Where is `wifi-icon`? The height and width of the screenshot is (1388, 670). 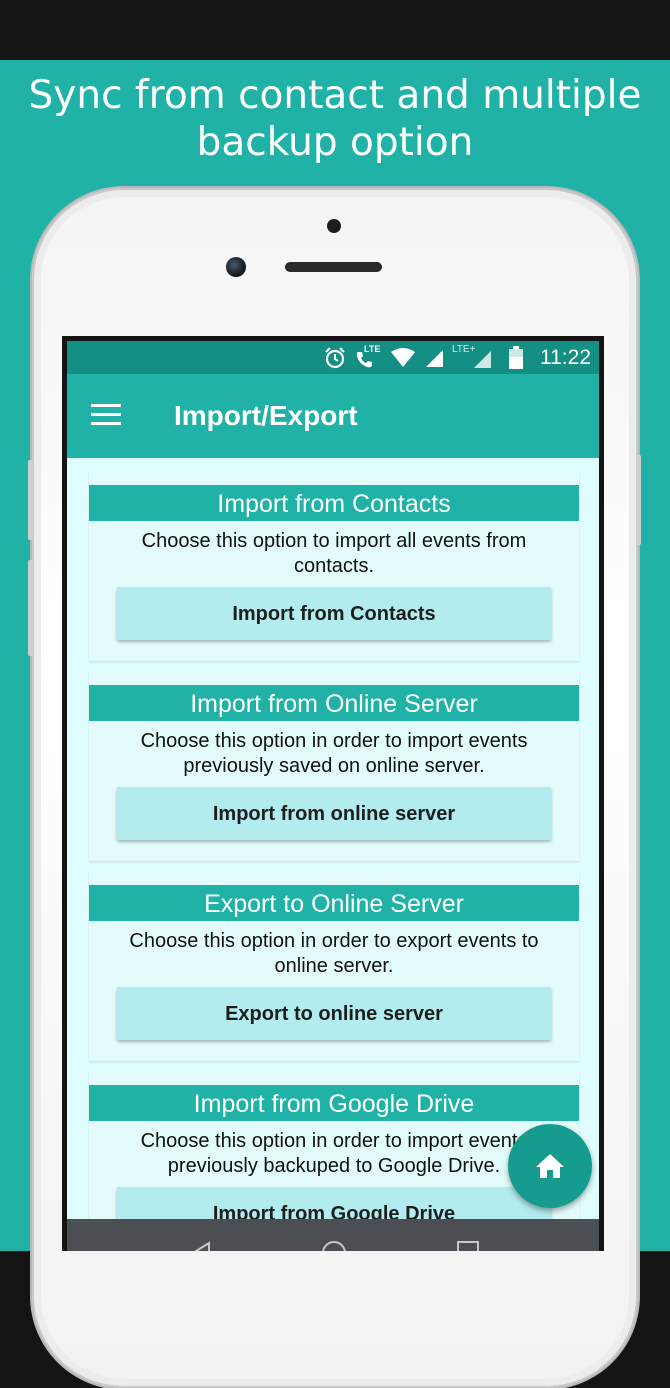 wifi-icon is located at coordinates (403, 357).